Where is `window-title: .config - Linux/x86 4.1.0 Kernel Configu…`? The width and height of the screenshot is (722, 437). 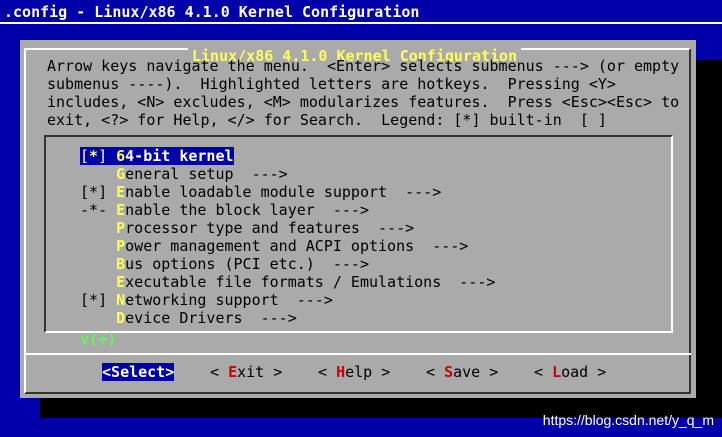
window-title: .config - Linux/x86 4.1.0 Kernel Configu… is located at coordinates (212, 12).